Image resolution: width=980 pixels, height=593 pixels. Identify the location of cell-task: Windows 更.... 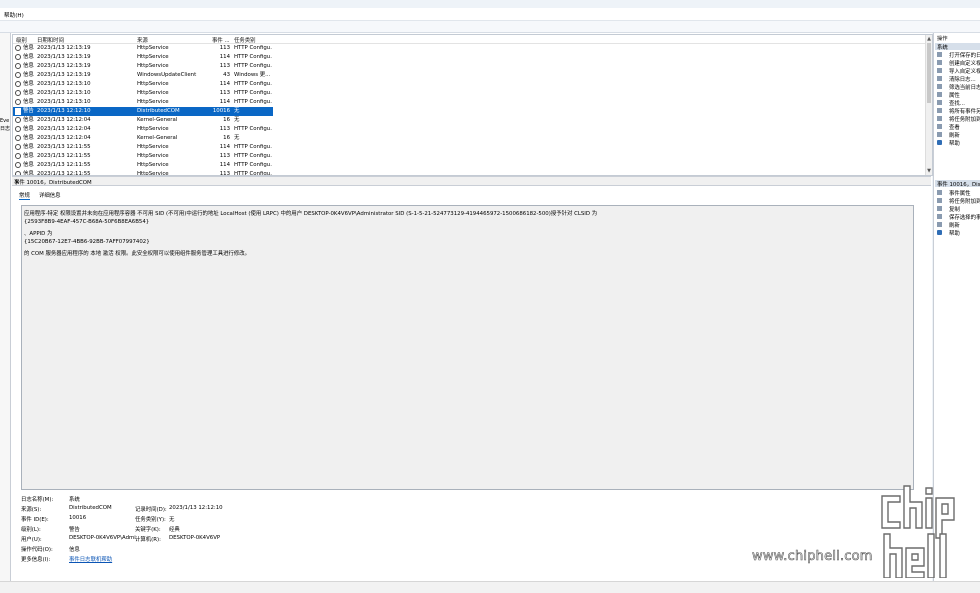
(252, 75).